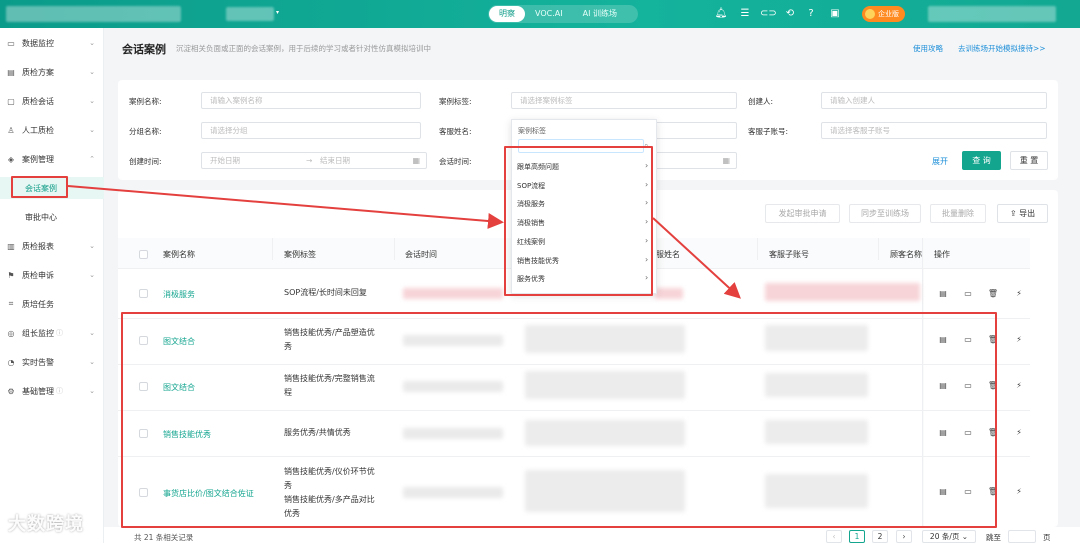 The image size is (1080, 543). Describe the element at coordinates (696, 258) in the screenshot. I see `arrow-to-table` at that location.